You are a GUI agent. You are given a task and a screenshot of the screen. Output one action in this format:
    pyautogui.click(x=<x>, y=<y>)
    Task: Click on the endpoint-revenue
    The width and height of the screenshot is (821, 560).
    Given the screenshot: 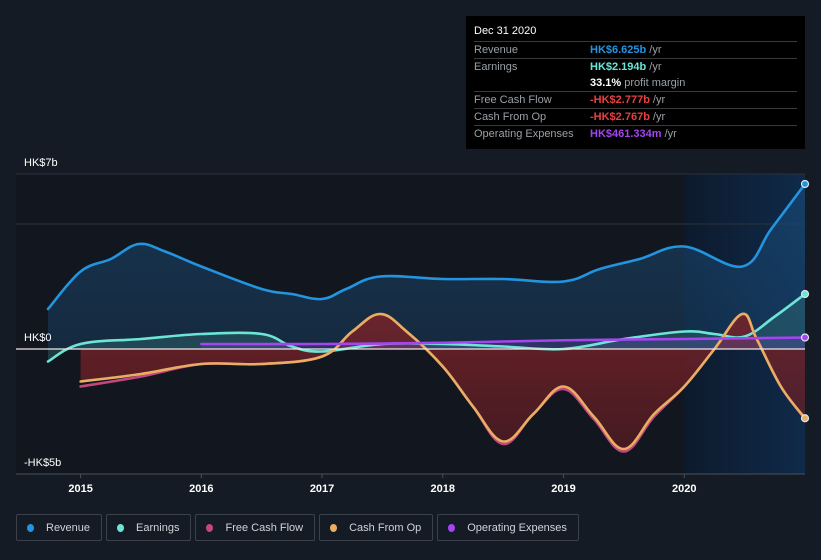 What is the action you would take?
    pyautogui.click(x=805, y=184)
    